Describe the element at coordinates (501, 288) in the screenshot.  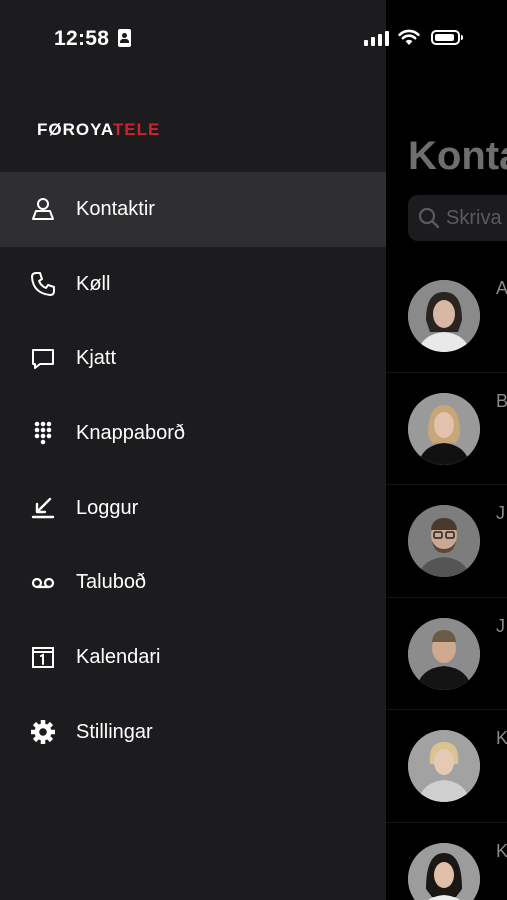
I see `contact-name: A` at that location.